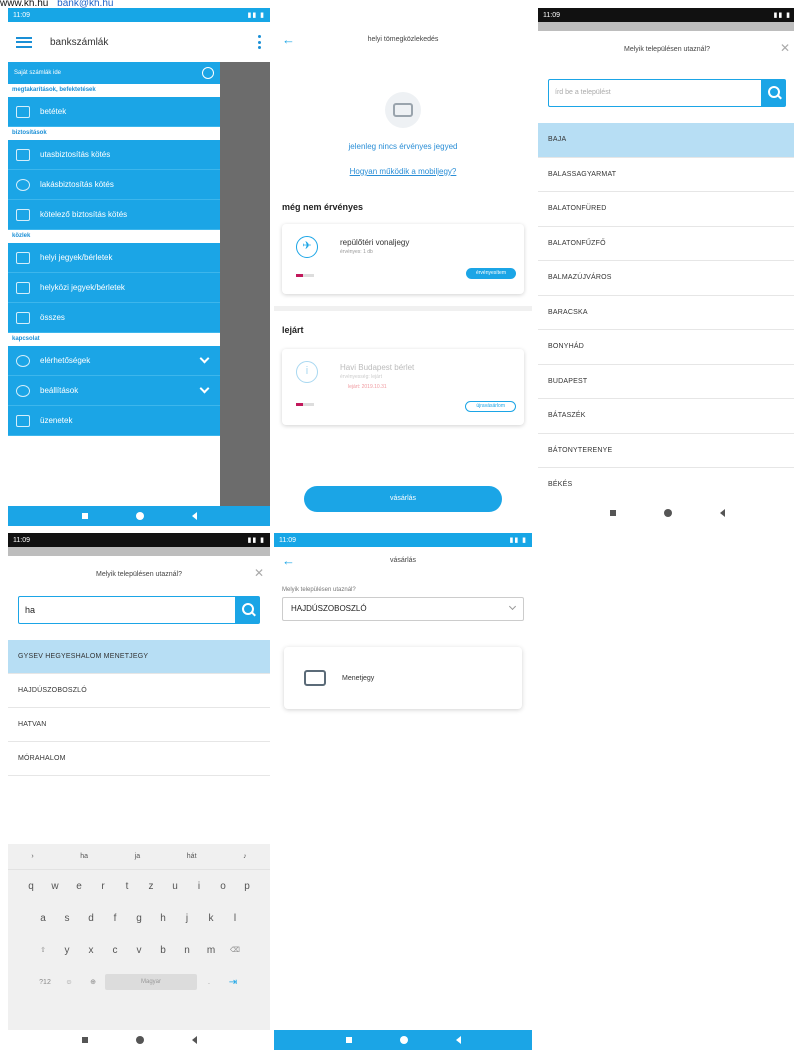 The height and width of the screenshot is (1050, 794). I want to click on product-card: Menetjegy, so click(403, 678).